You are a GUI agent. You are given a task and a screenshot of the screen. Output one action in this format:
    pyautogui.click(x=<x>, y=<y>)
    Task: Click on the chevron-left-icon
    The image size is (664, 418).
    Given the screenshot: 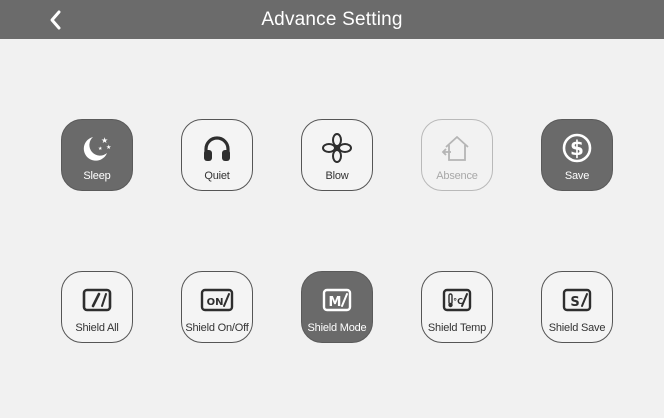 What is the action you would take?
    pyautogui.click(x=55, y=20)
    